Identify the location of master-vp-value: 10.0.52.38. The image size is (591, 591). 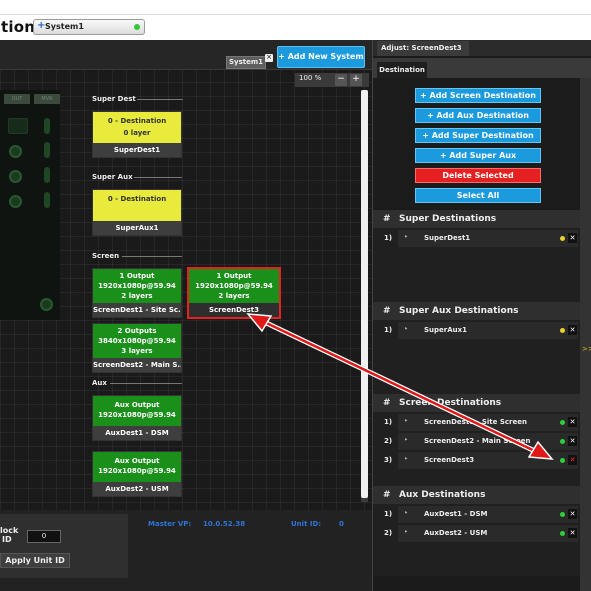
(224, 524).